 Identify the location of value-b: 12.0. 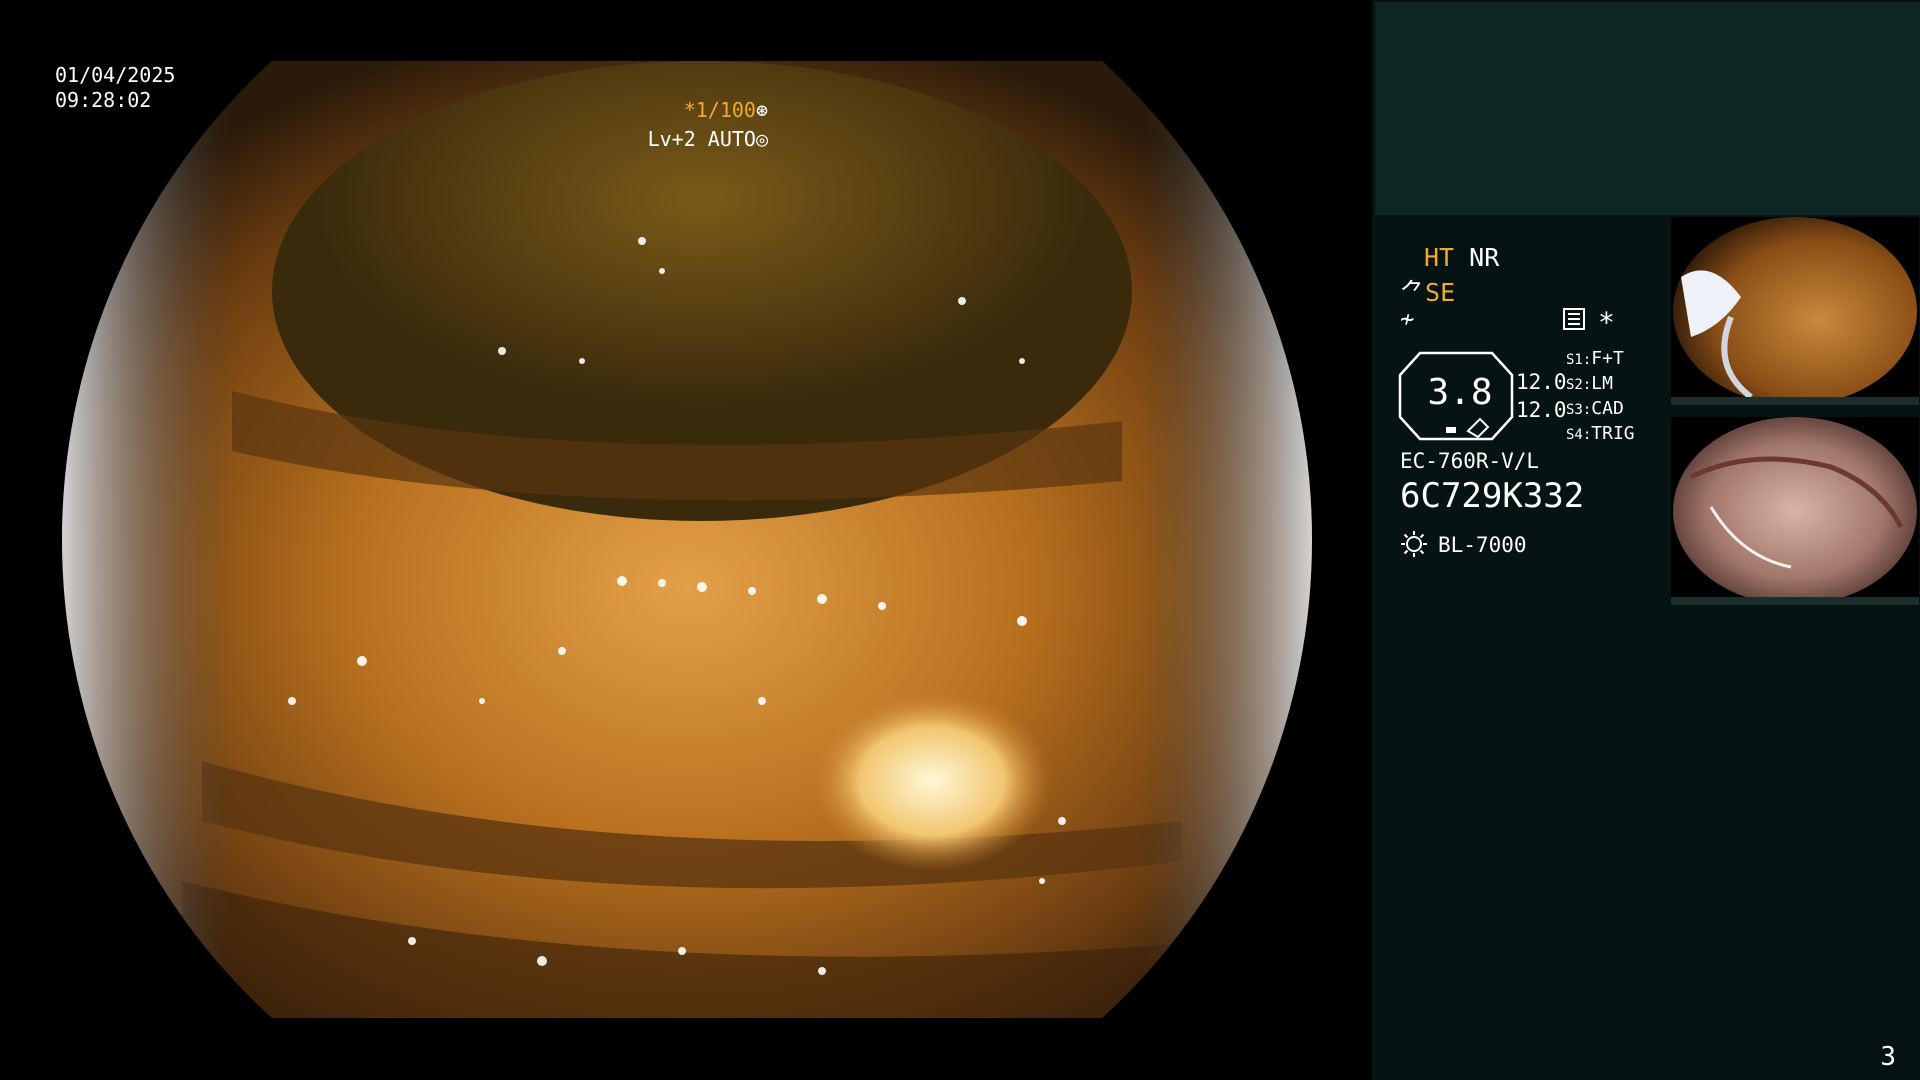
(1541, 410).